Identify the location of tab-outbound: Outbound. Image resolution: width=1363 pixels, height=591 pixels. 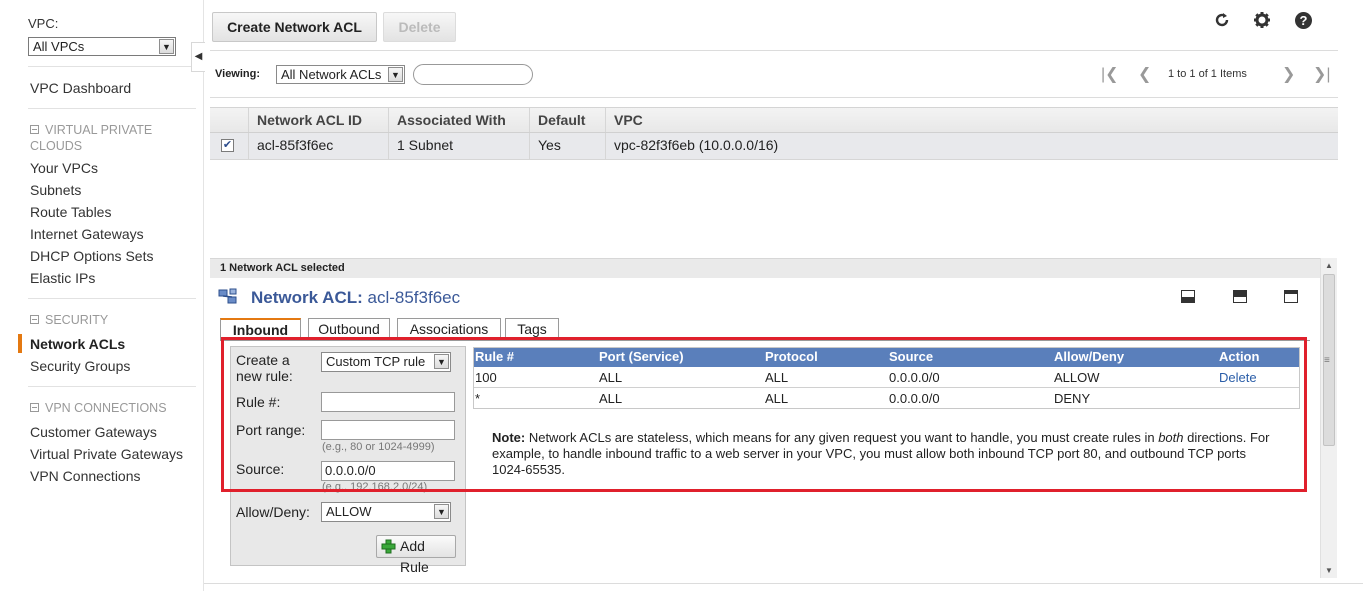
(349, 329).